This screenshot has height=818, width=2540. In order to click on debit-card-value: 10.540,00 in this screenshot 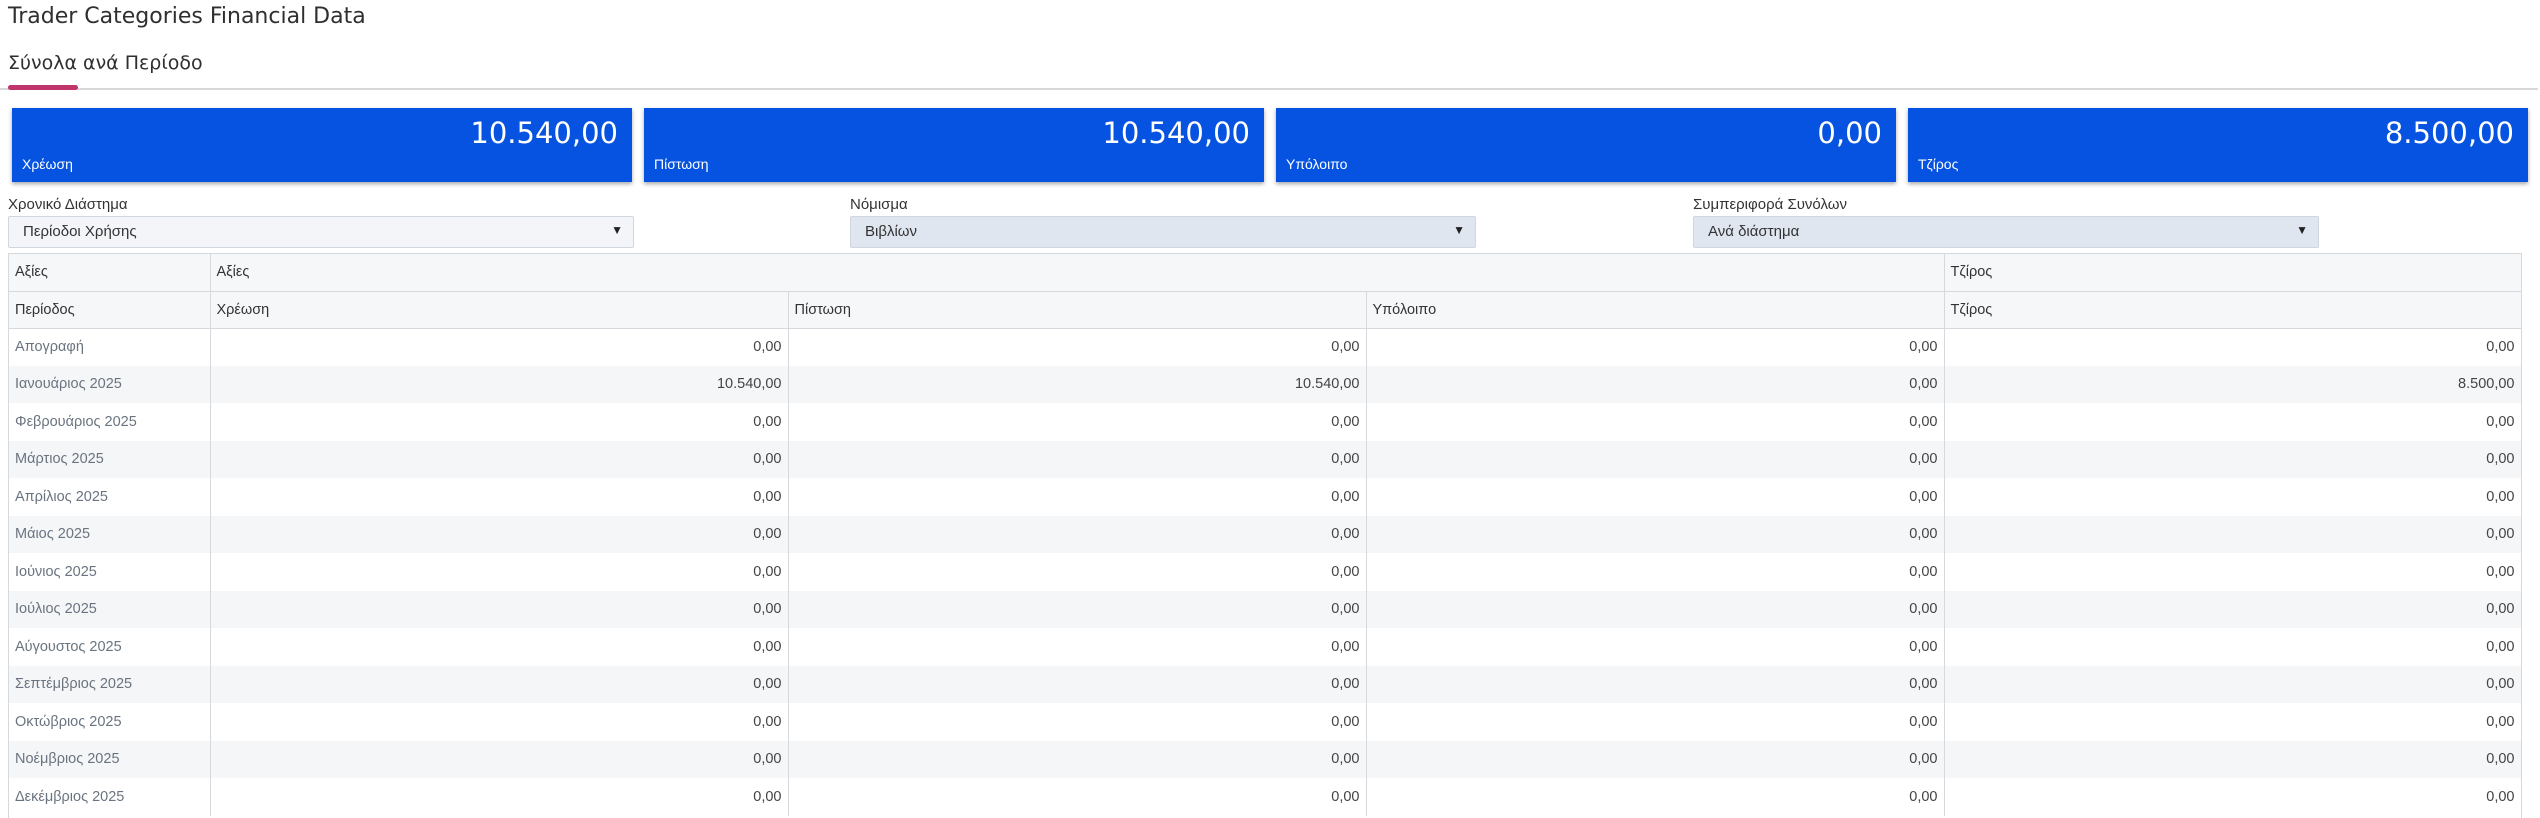, I will do `click(544, 133)`.